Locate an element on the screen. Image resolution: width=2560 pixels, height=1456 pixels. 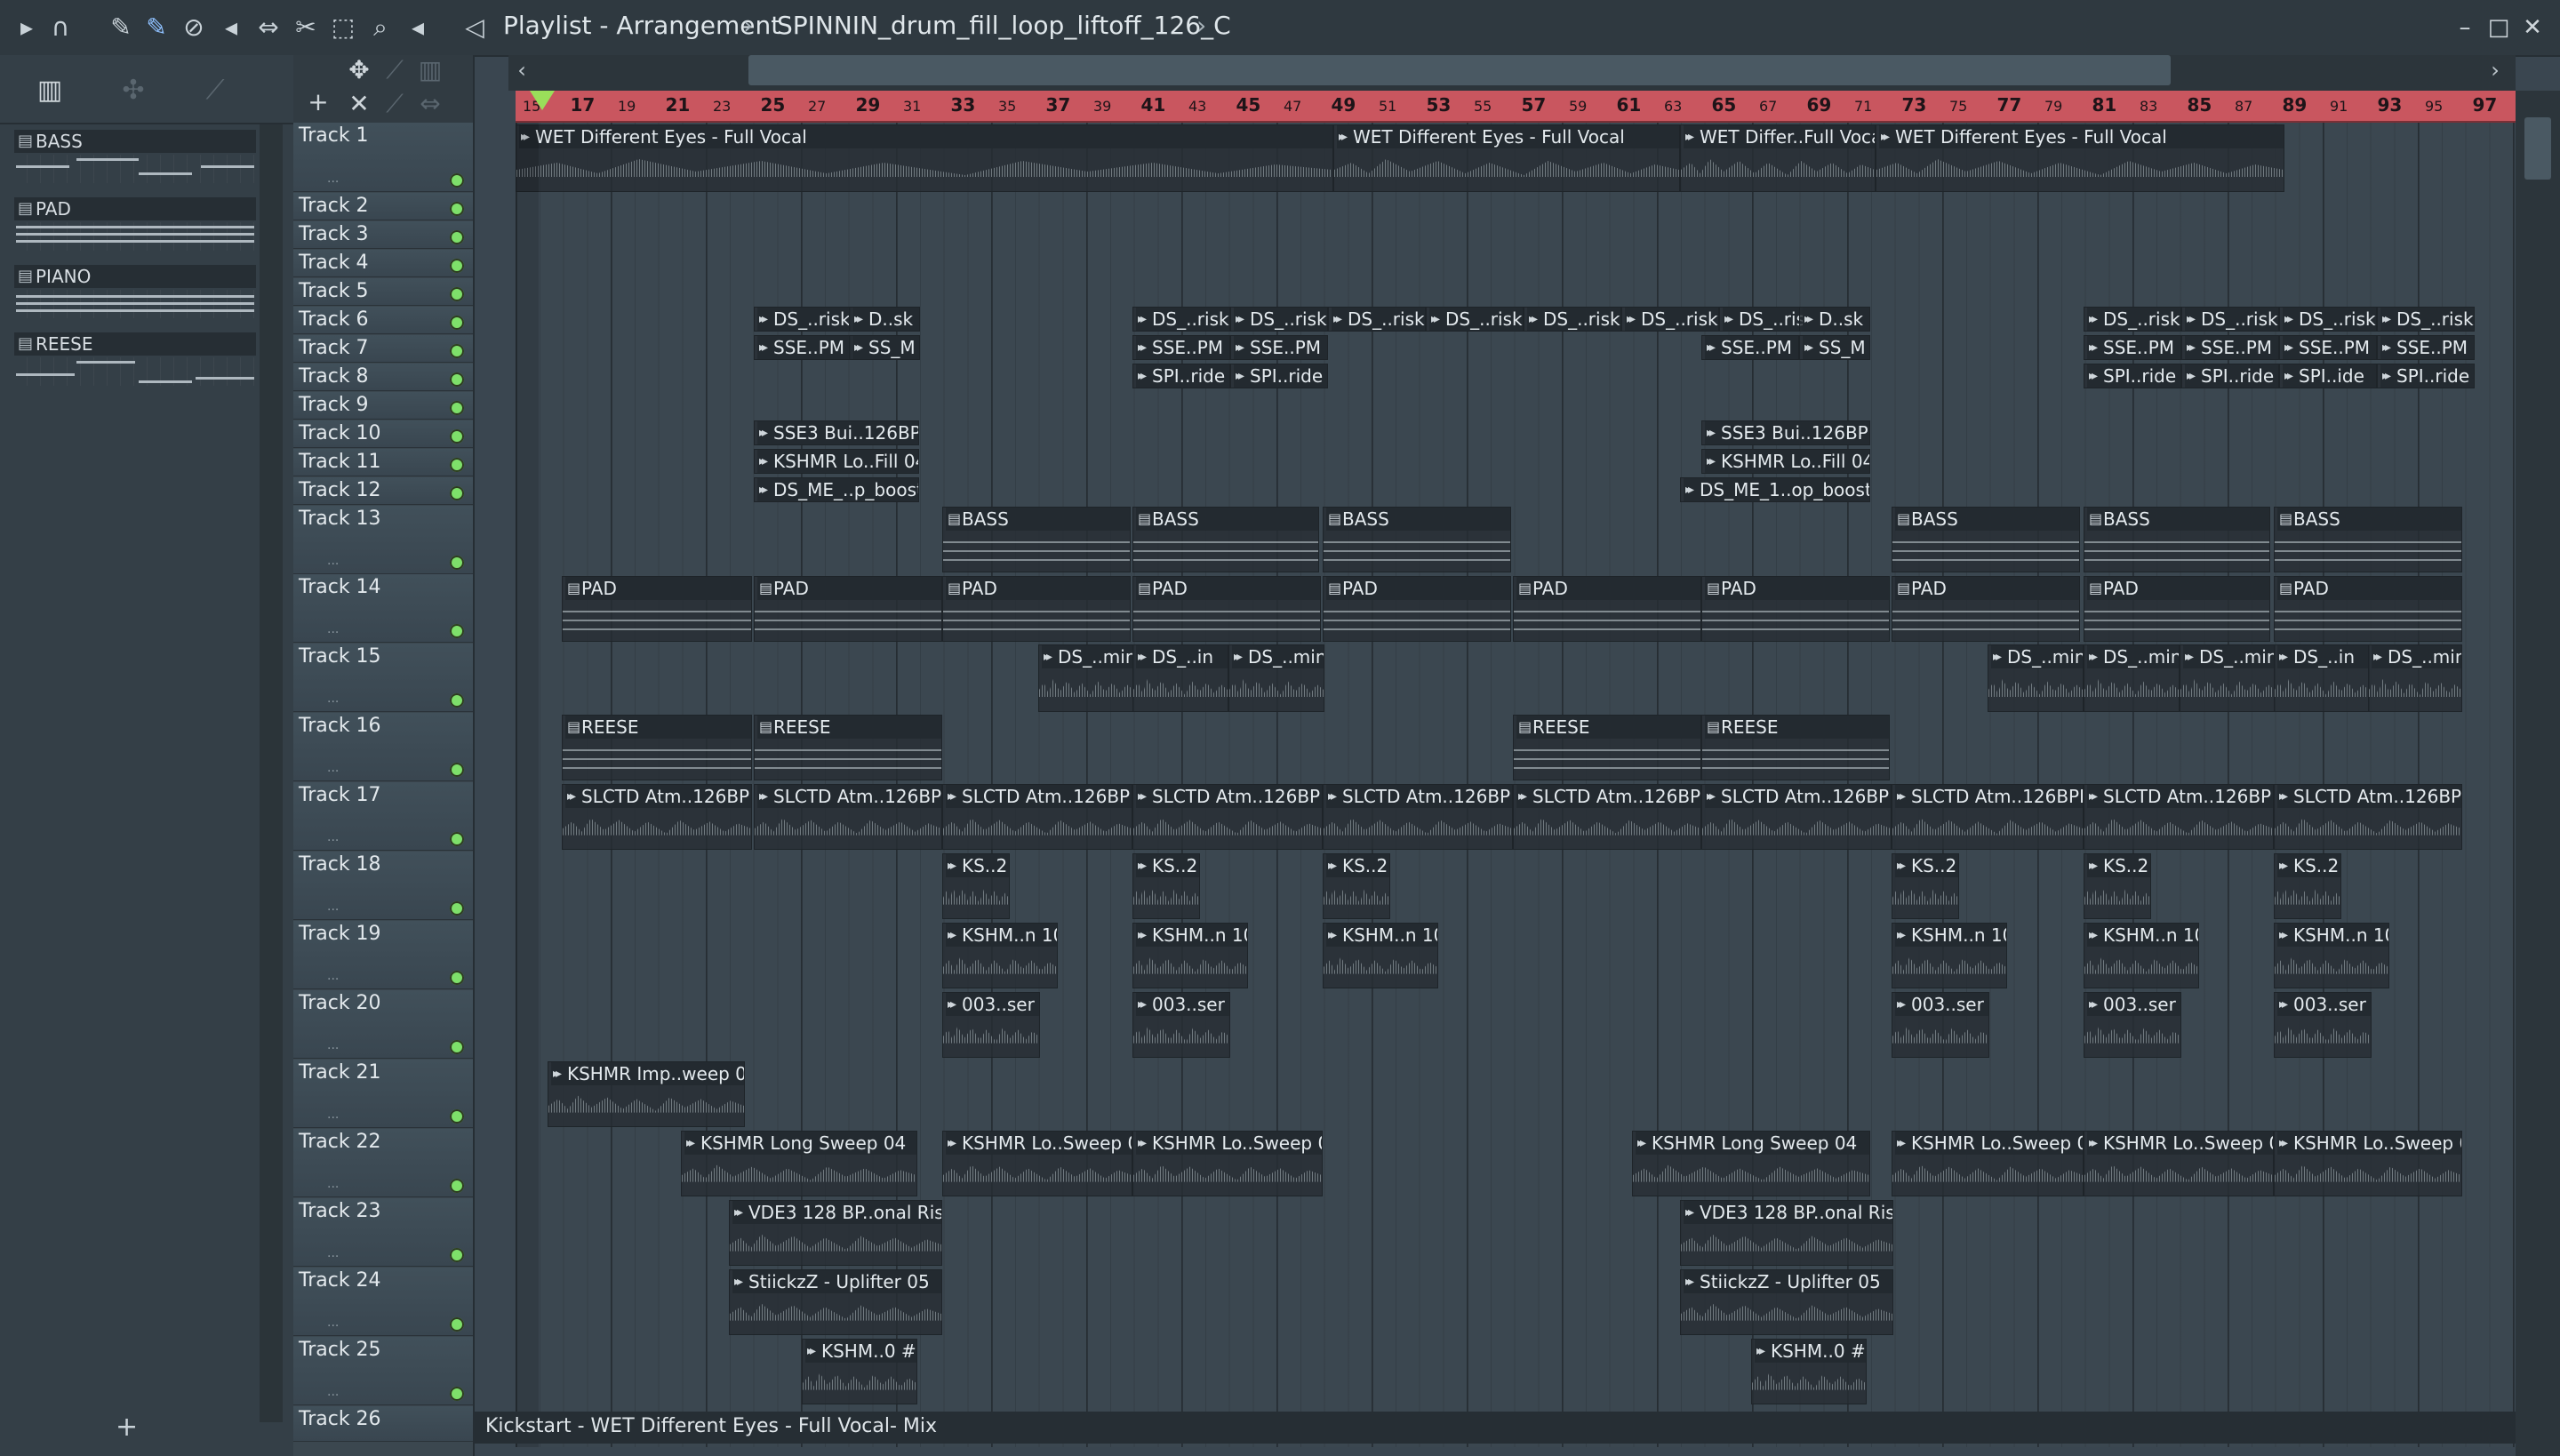
track-header: Track 11 is located at coordinates (383, 462).